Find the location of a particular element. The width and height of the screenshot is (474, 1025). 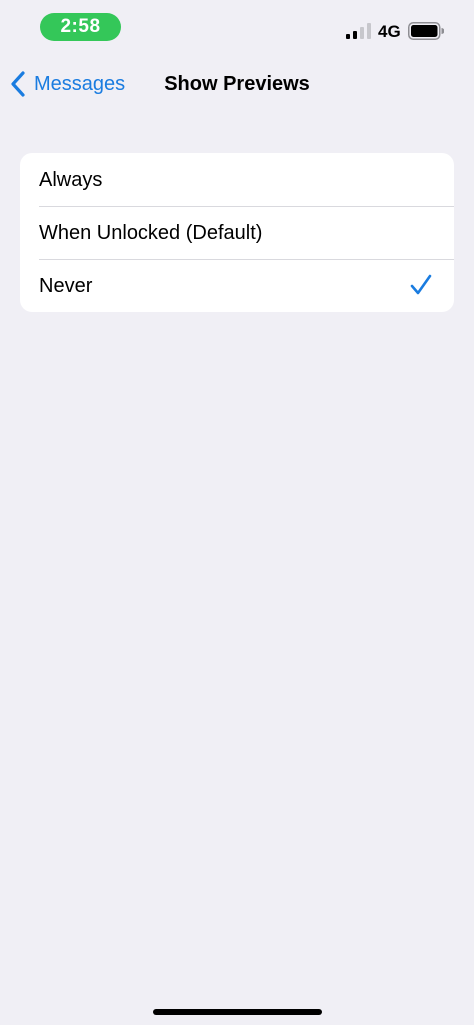

navigation-bar: Messages Show Previews is located at coordinates (237, 84).